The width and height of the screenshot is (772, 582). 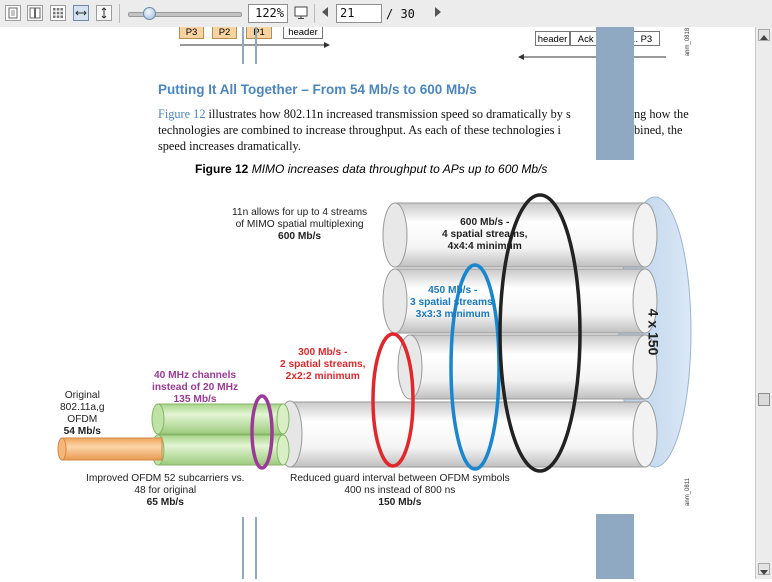 I want to click on scrollbar-thumb, so click(x=764, y=399).